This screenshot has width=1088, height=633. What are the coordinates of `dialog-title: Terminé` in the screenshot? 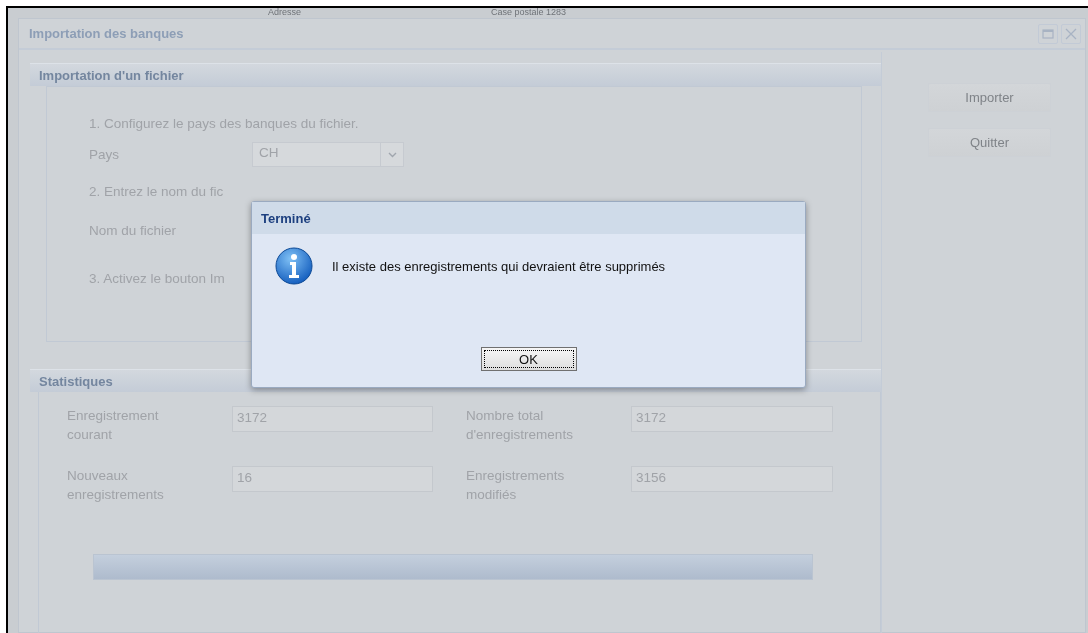 It's located at (286, 218).